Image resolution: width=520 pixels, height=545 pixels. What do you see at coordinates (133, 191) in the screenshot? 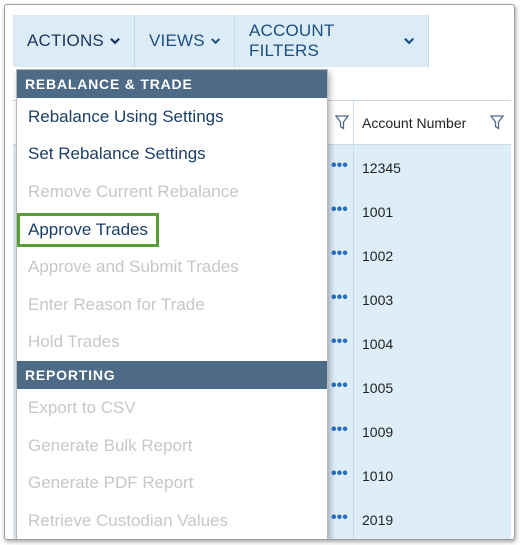
I see `menu-item-remove-current-rebalance: Remove Current Rebalance` at bounding box center [133, 191].